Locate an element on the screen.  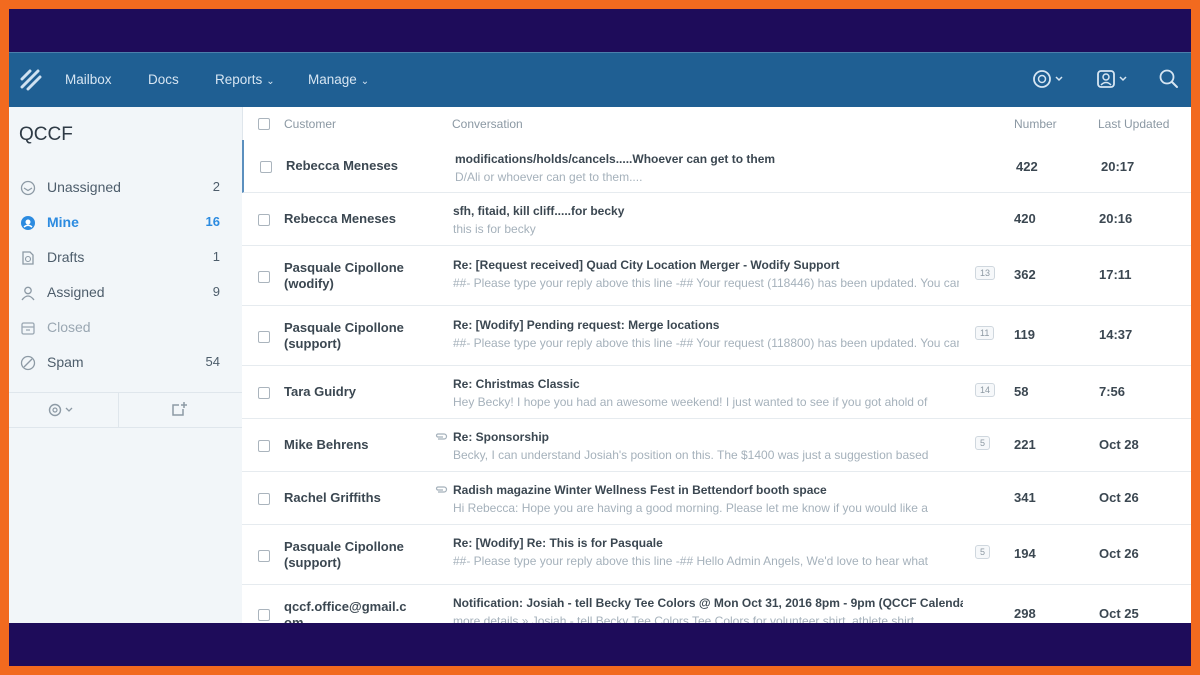
conversation-number: 221 is located at coordinates (1025, 444).